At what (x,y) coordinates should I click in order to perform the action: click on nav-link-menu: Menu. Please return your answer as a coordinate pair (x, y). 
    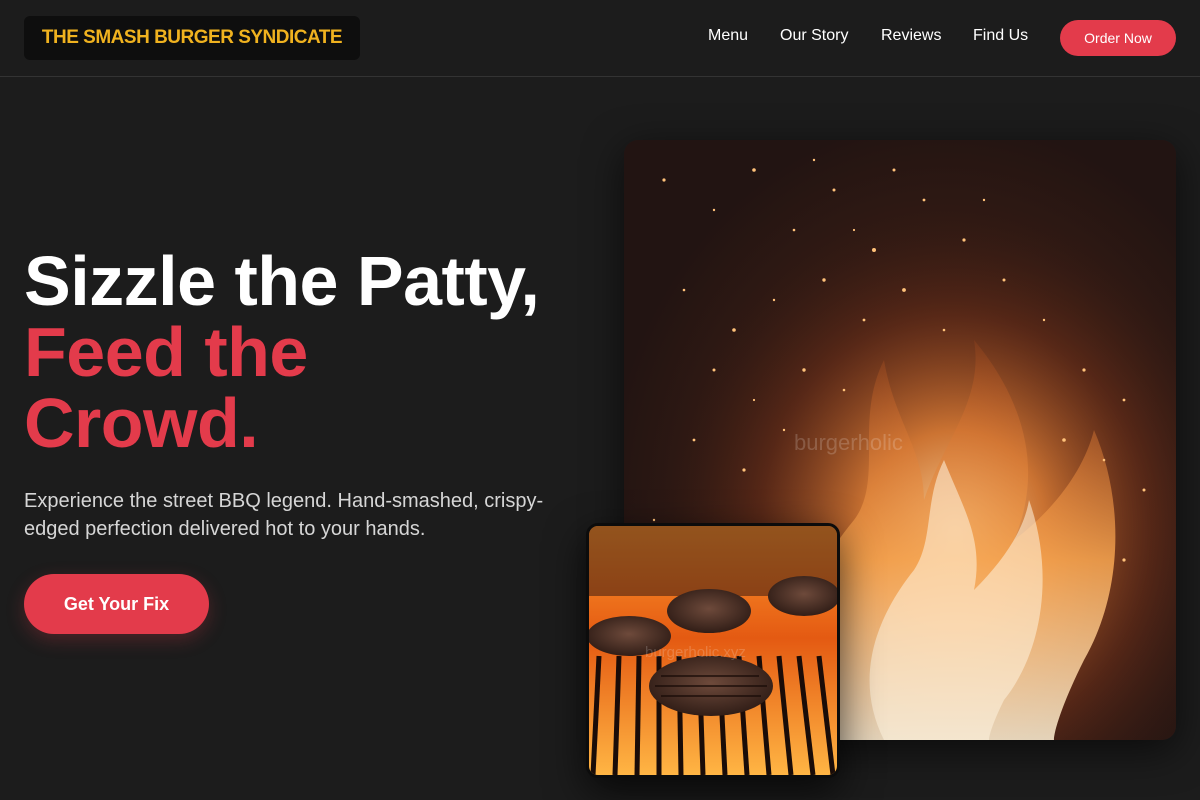
    Looking at the image, I should click on (728, 36).